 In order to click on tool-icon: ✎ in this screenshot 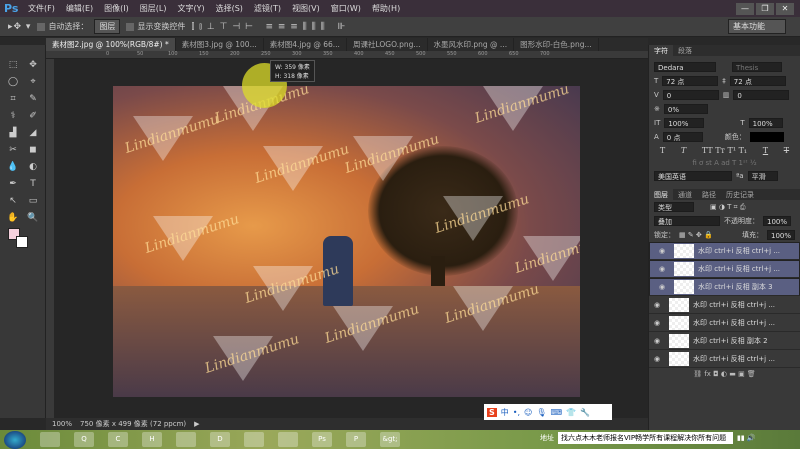, I will do `click(33, 99)`.